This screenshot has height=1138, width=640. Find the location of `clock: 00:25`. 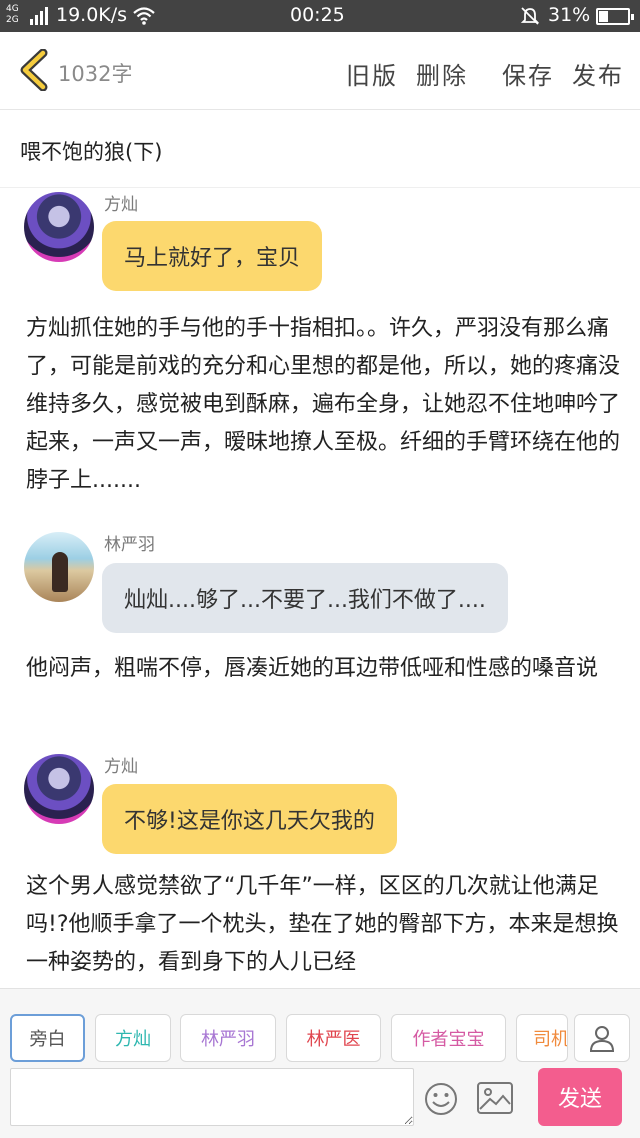

clock: 00:25 is located at coordinates (317, 15).